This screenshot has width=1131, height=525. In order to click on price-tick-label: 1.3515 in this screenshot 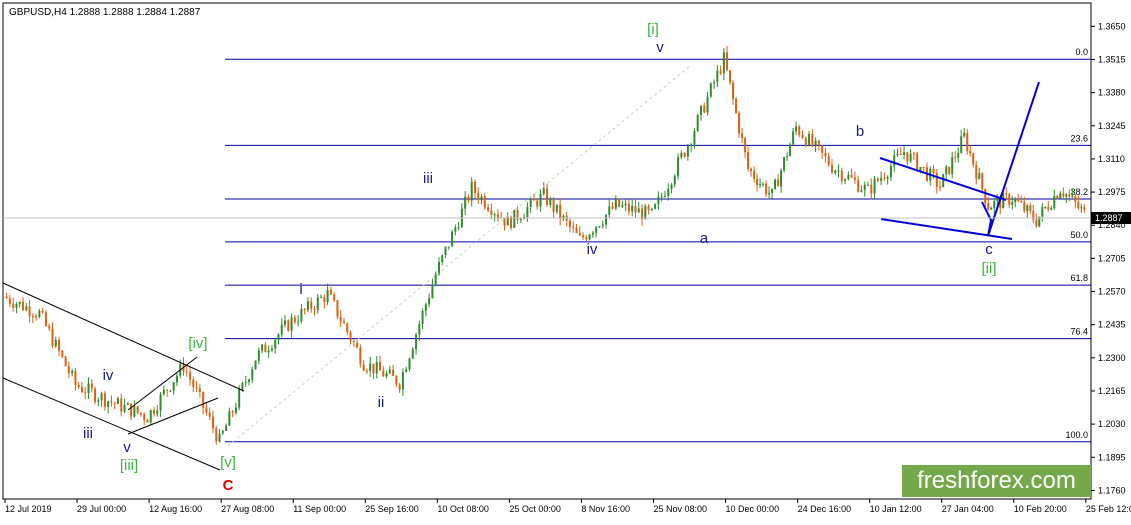, I will do `click(1112, 59)`.